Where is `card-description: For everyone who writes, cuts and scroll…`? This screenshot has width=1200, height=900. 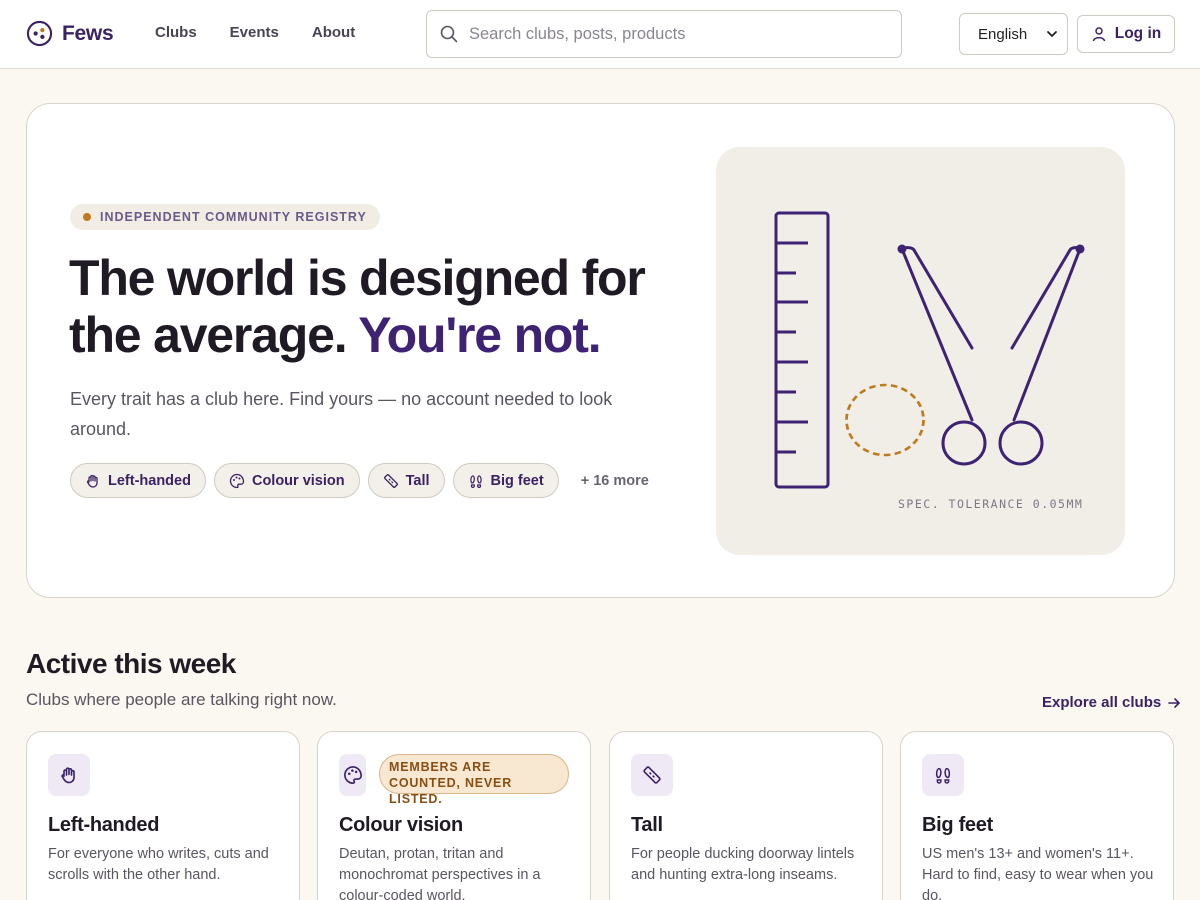 card-description: For everyone who writes, cuts and scroll… is located at coordinates (158, 864).